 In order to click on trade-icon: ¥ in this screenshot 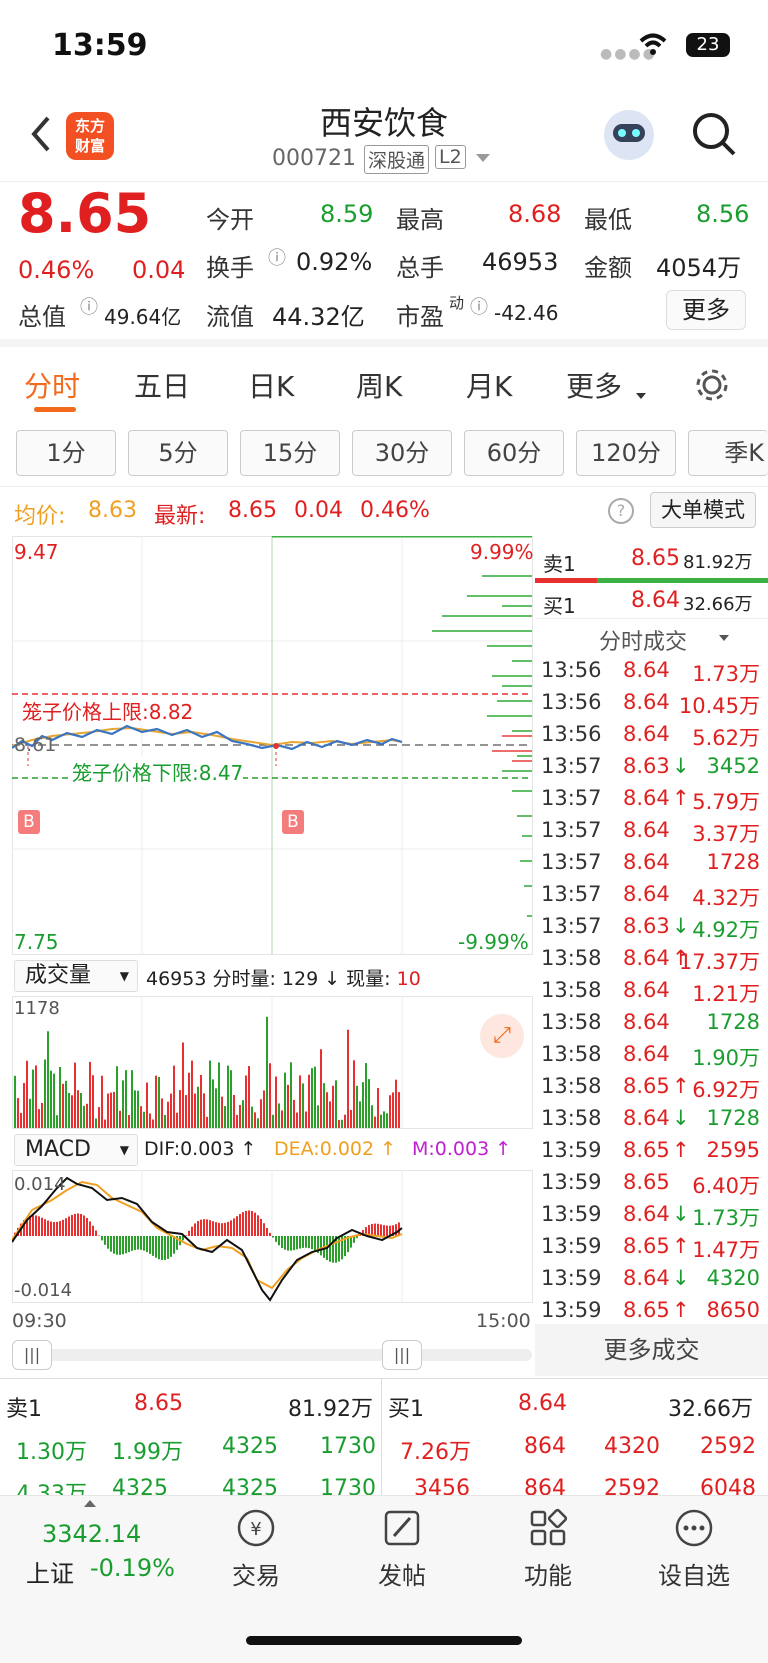, I will do `click(256, 1528)`.